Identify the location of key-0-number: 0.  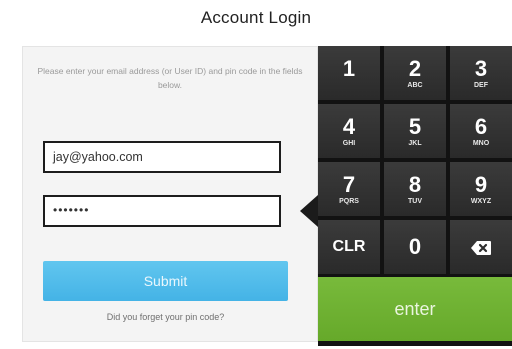
(415, 246).